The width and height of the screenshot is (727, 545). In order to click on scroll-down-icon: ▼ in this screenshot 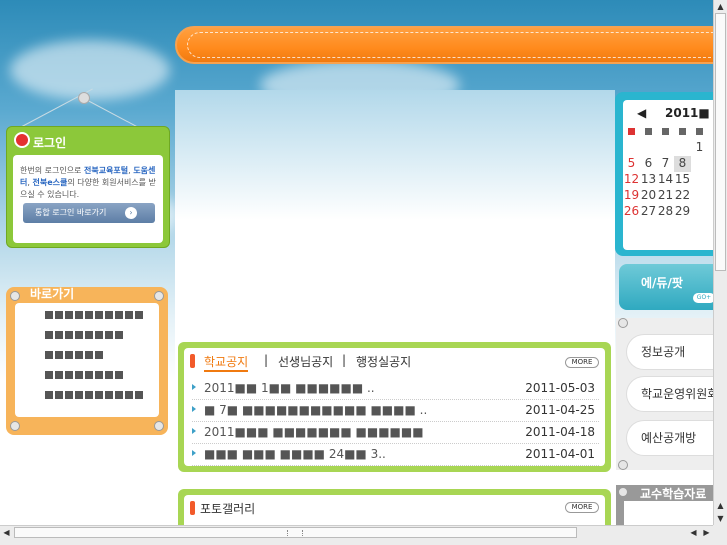, I will do `click(720, 518)`.